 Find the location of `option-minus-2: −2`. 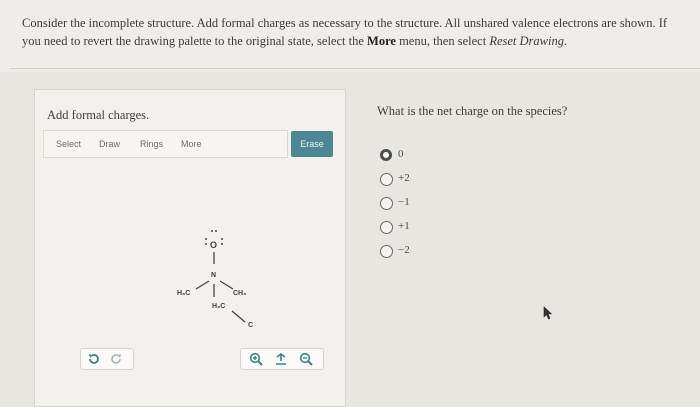

option-minus-2: −2 is located at coordinates (410, 252).